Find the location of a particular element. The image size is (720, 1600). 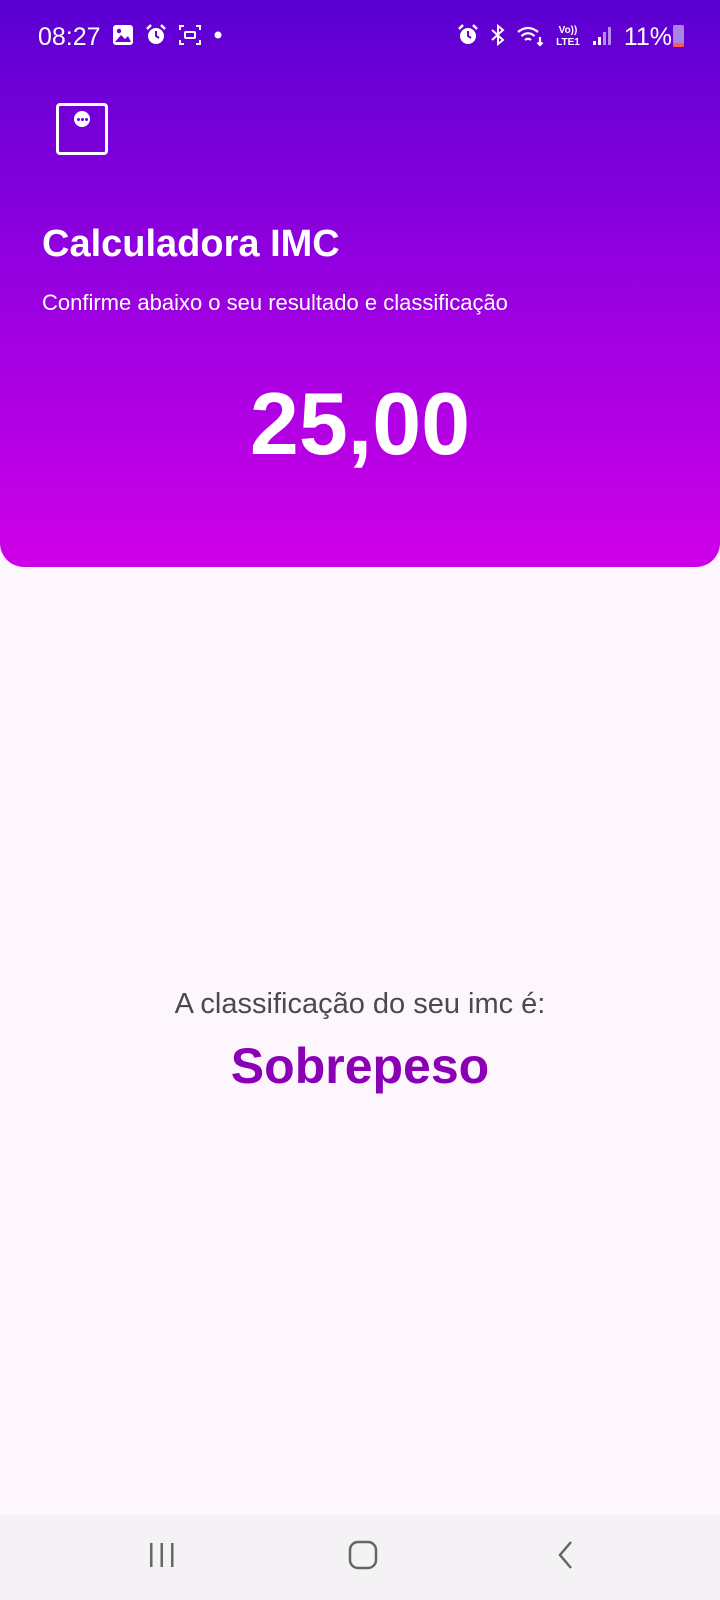

system-nav-bar is located at coordinates (360, 1557).